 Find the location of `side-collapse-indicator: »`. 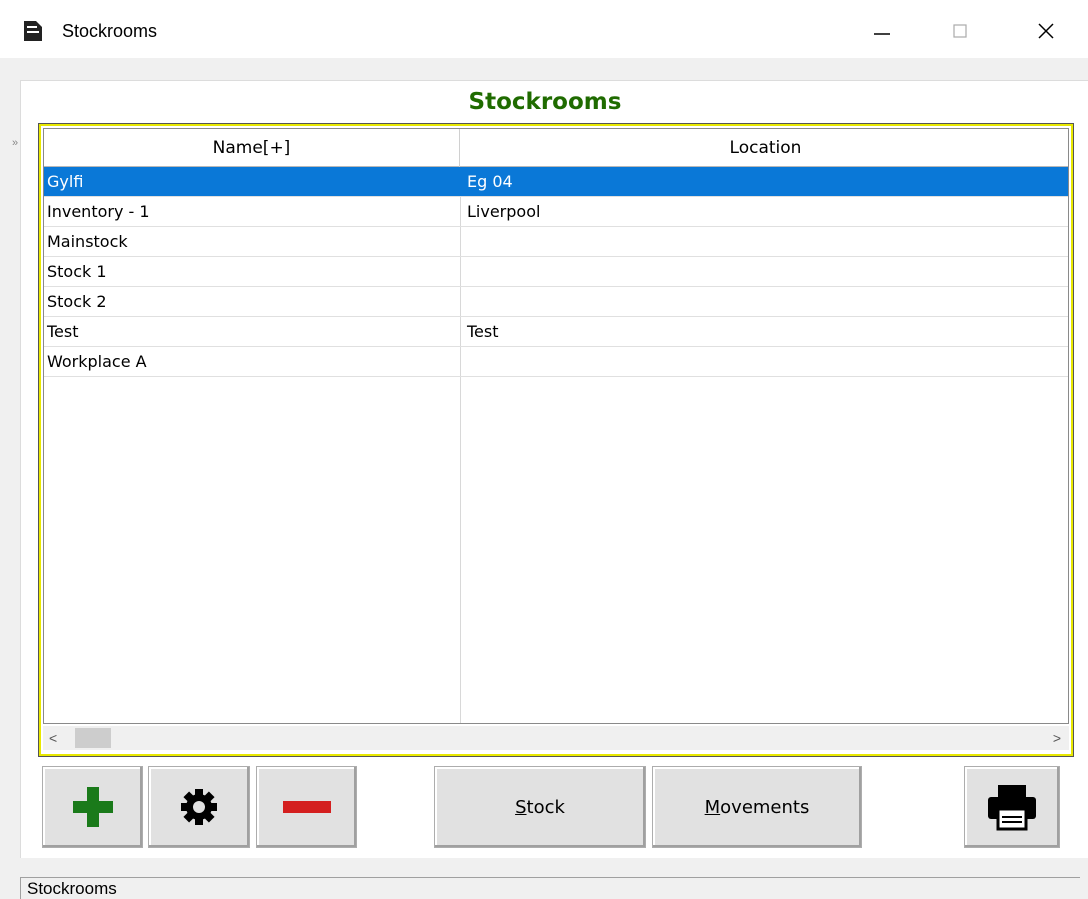

side-collapse-indicator: » is located at coordinates (15, 143).